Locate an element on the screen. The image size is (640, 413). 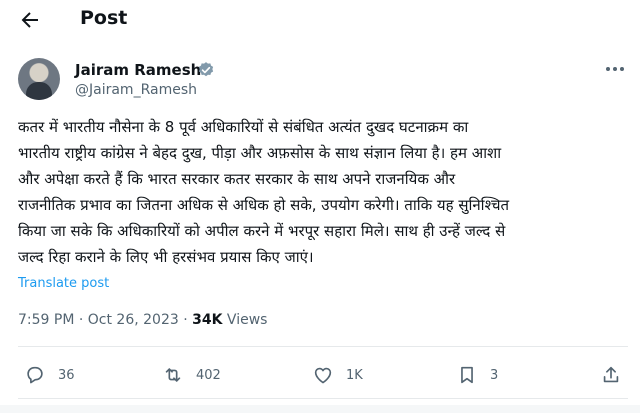
top-bar: Post is located at coordinates (320, 20).